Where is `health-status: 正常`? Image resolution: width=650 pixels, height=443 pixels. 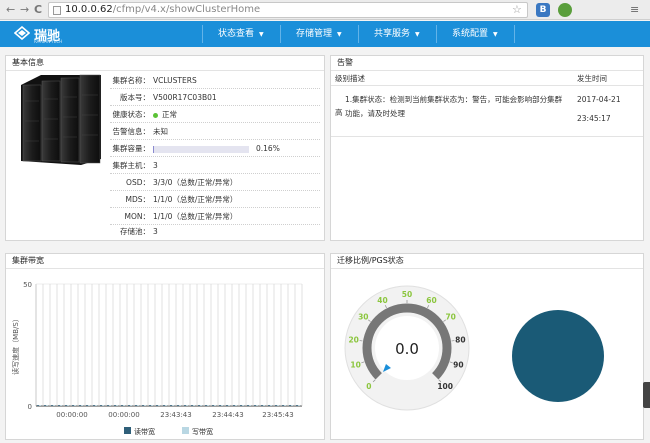
health-status: 正常 is located at coordinates (165, 115).